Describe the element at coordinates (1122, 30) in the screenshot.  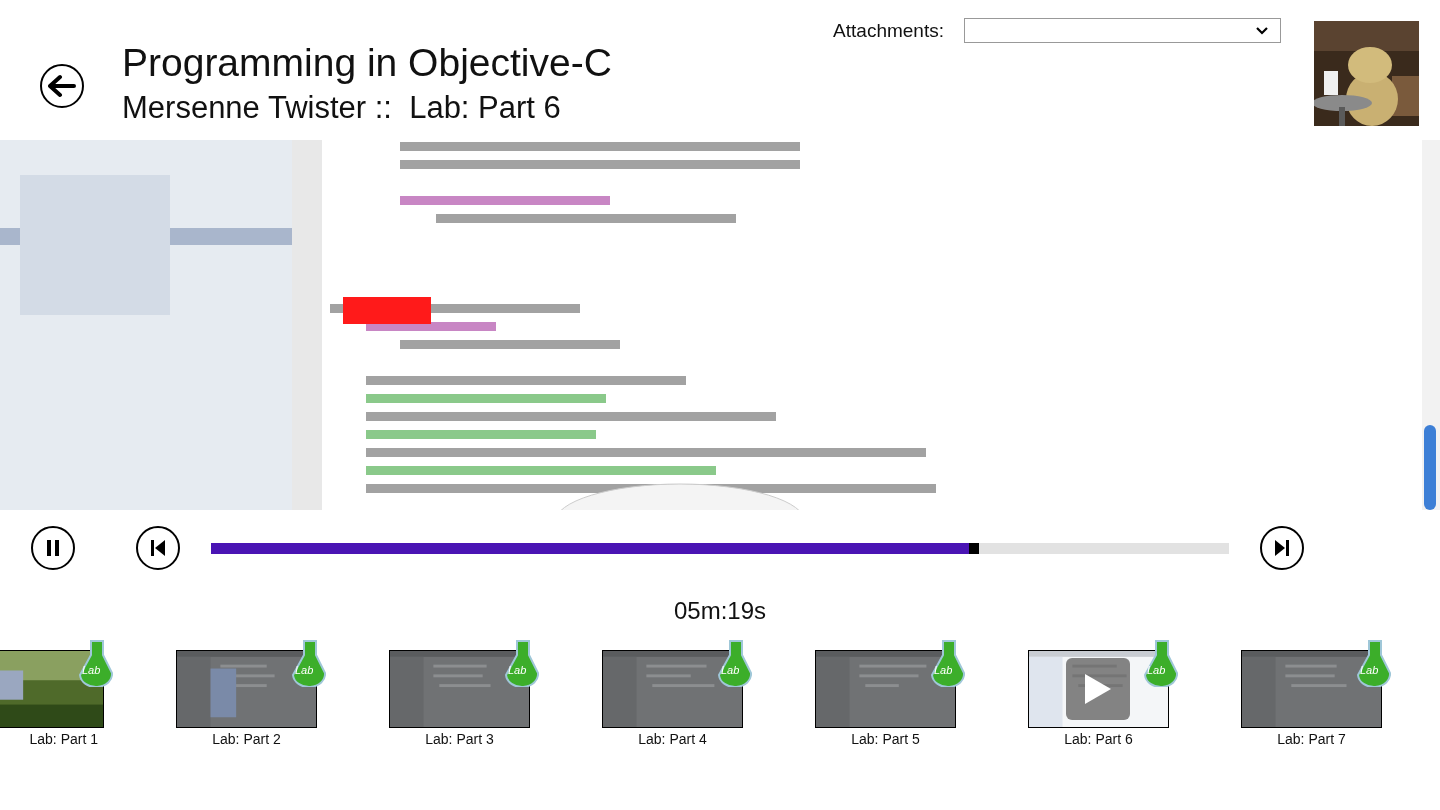
I see `attachments-dropdown` at that location.